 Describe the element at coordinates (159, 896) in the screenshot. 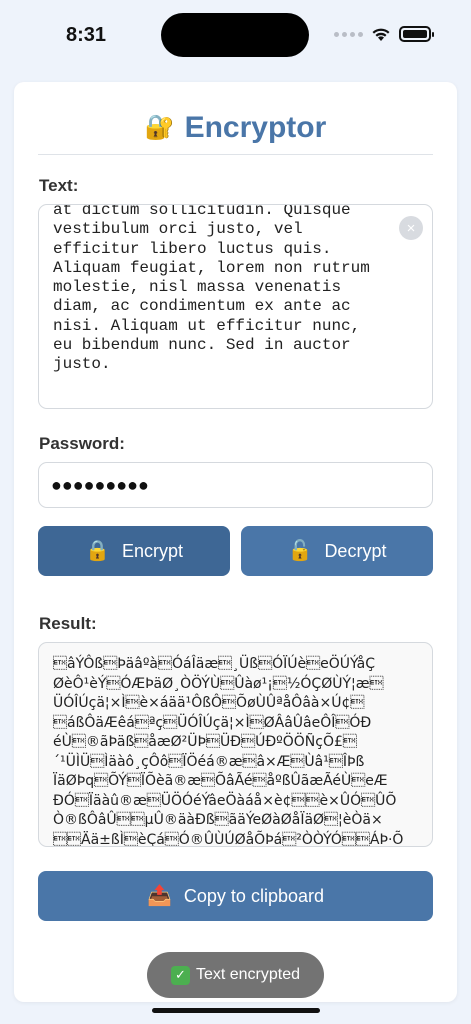

I see `outbox-tray-icon: 📤` at that location.